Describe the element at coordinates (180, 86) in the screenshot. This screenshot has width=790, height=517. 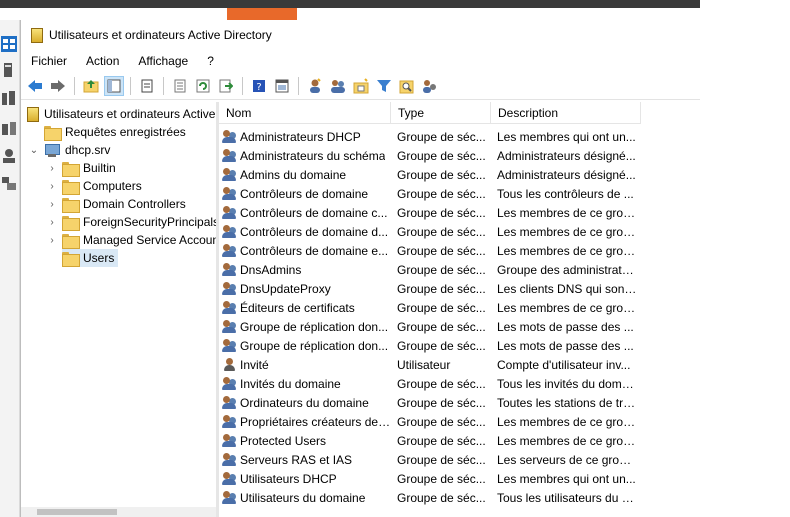
I see `properties-icon` at that location.